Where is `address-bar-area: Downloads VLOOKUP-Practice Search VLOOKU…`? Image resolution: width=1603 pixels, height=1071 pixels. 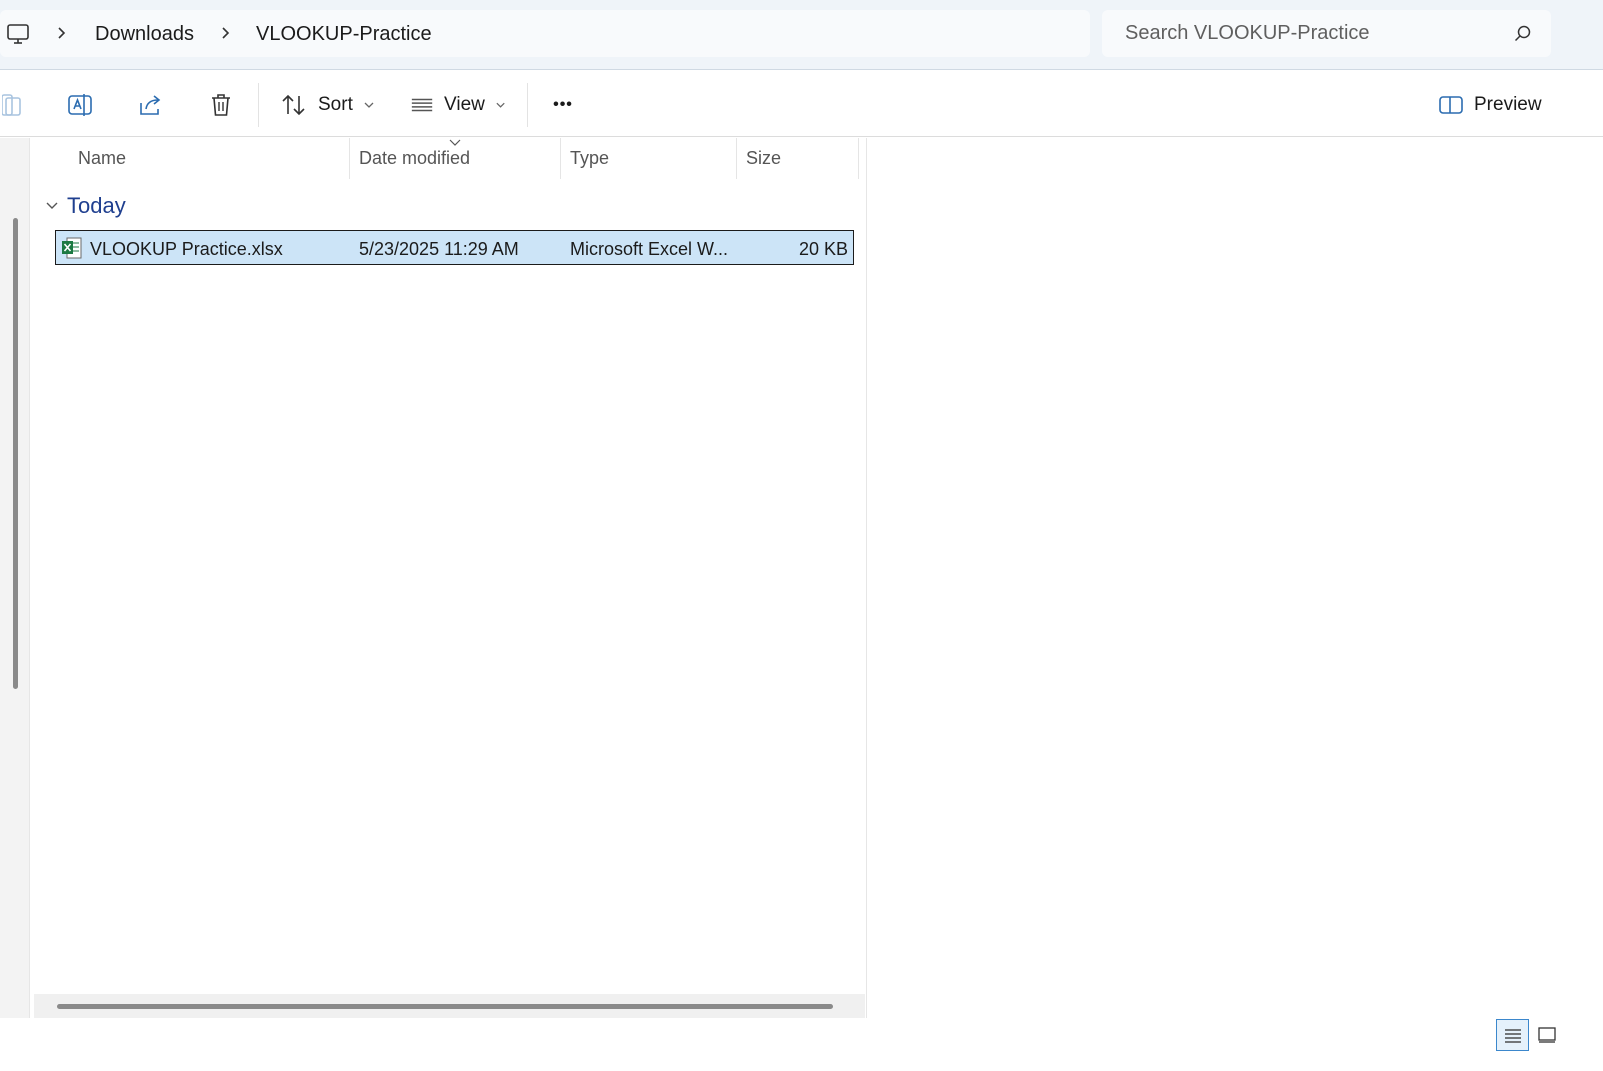
address-bar-area: Downloads VLOOKUP-Practice Search VLOOKU… is located at coordinates (801, 35).